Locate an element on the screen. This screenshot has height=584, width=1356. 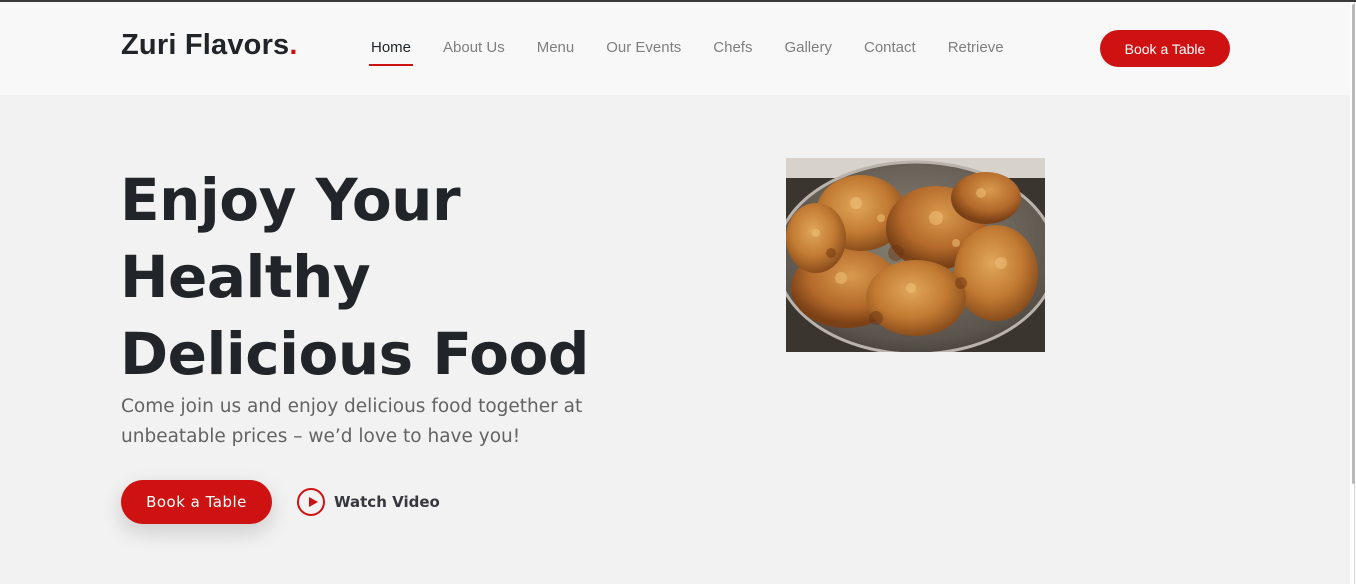
brand-name: Zuri Flavors is located at coordinates (205, 45).